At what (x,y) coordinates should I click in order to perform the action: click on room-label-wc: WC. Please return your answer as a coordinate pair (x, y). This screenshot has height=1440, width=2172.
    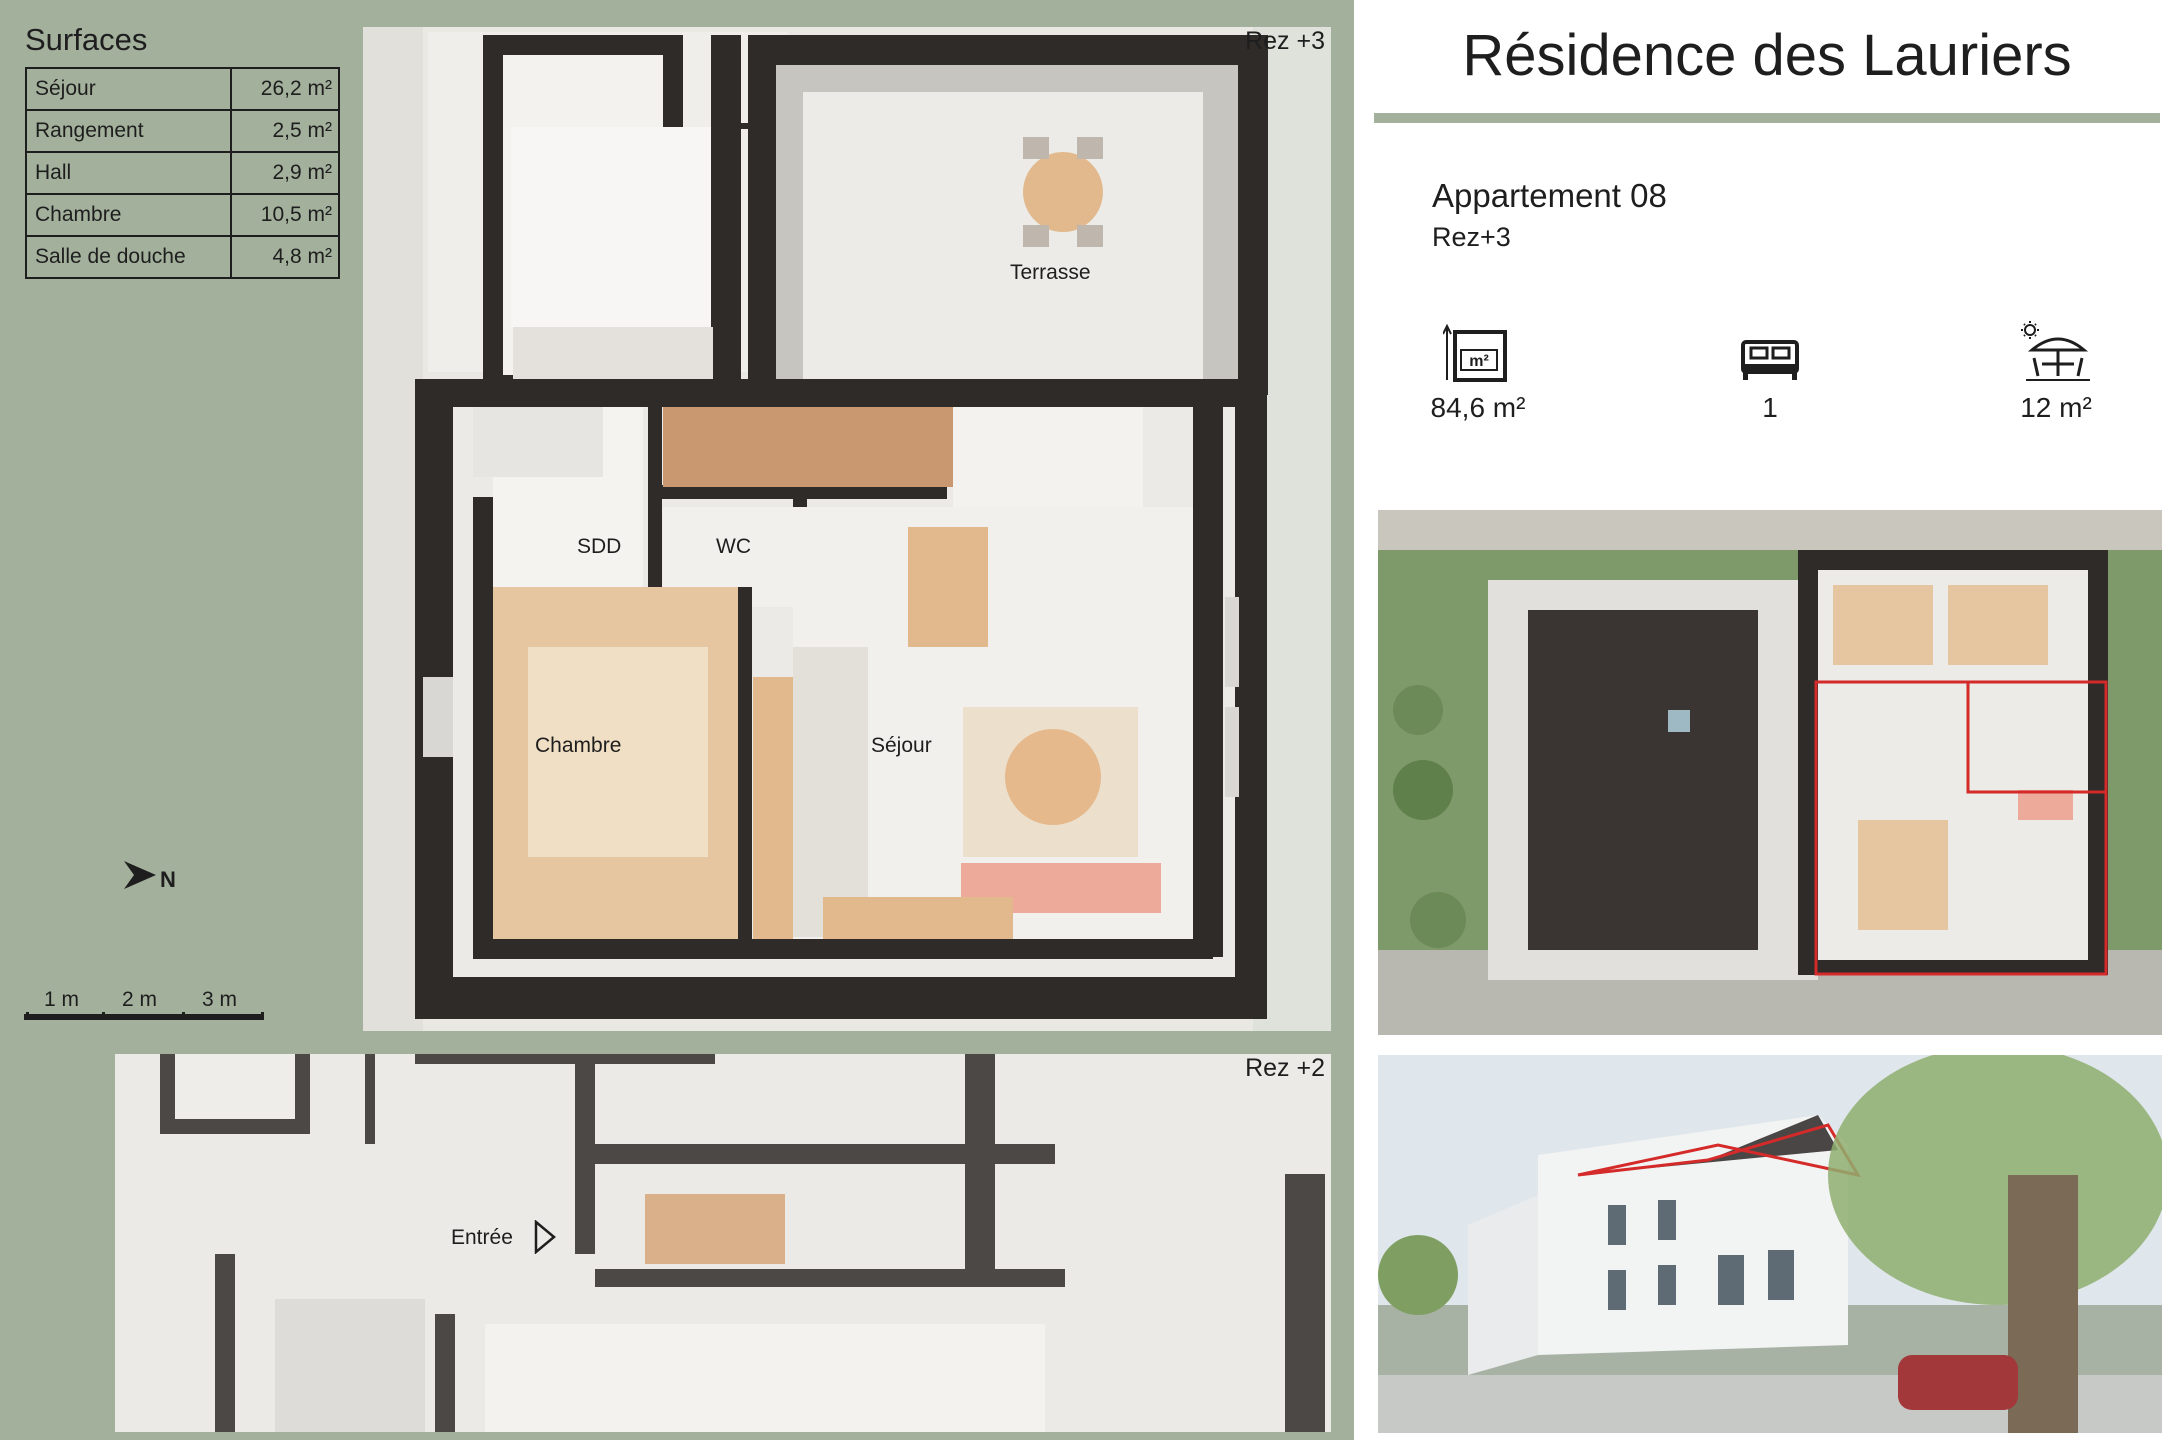
    Looking at the image, I should click on (733, 546).